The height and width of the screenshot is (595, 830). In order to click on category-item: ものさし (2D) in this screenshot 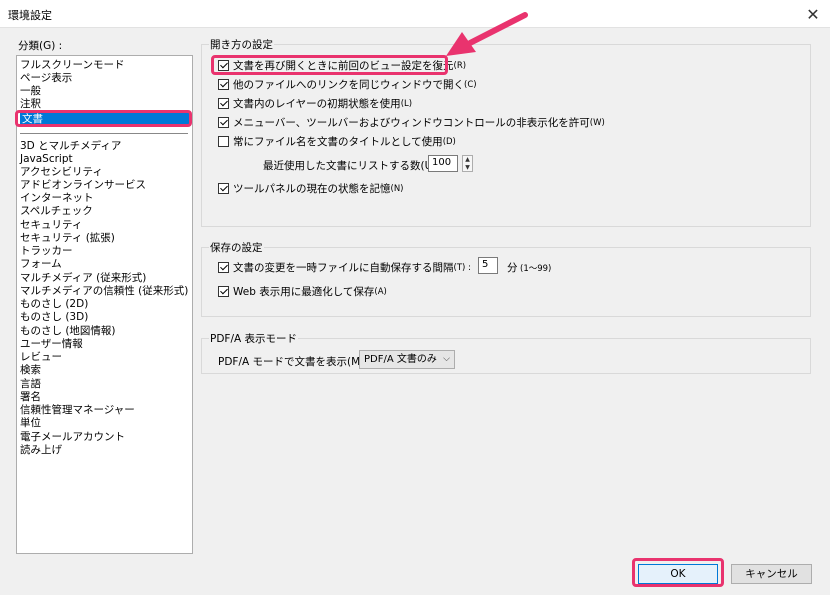, I will do `click(105, 304)`.